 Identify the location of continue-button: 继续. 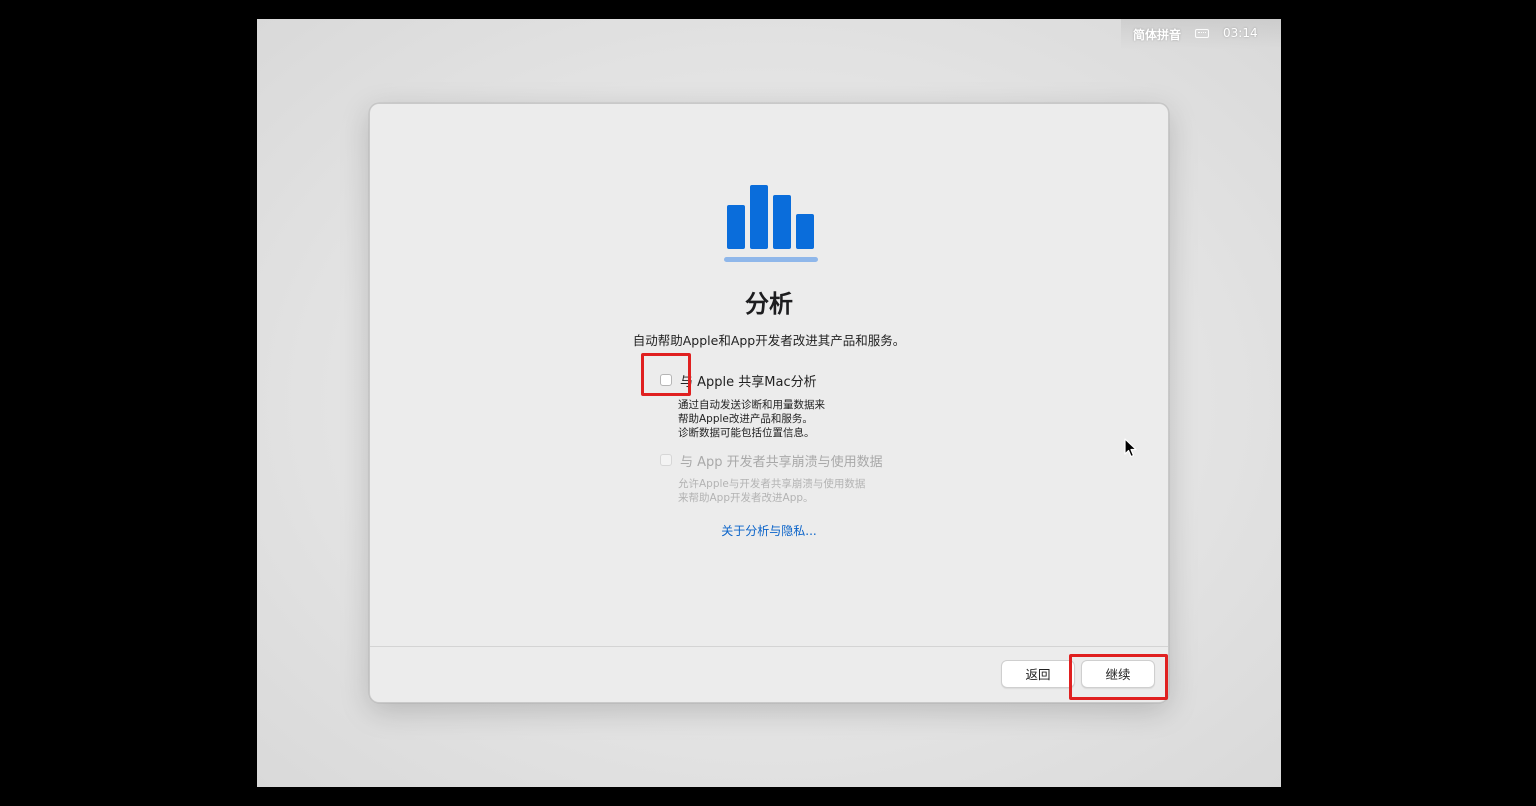
(1118, 674).